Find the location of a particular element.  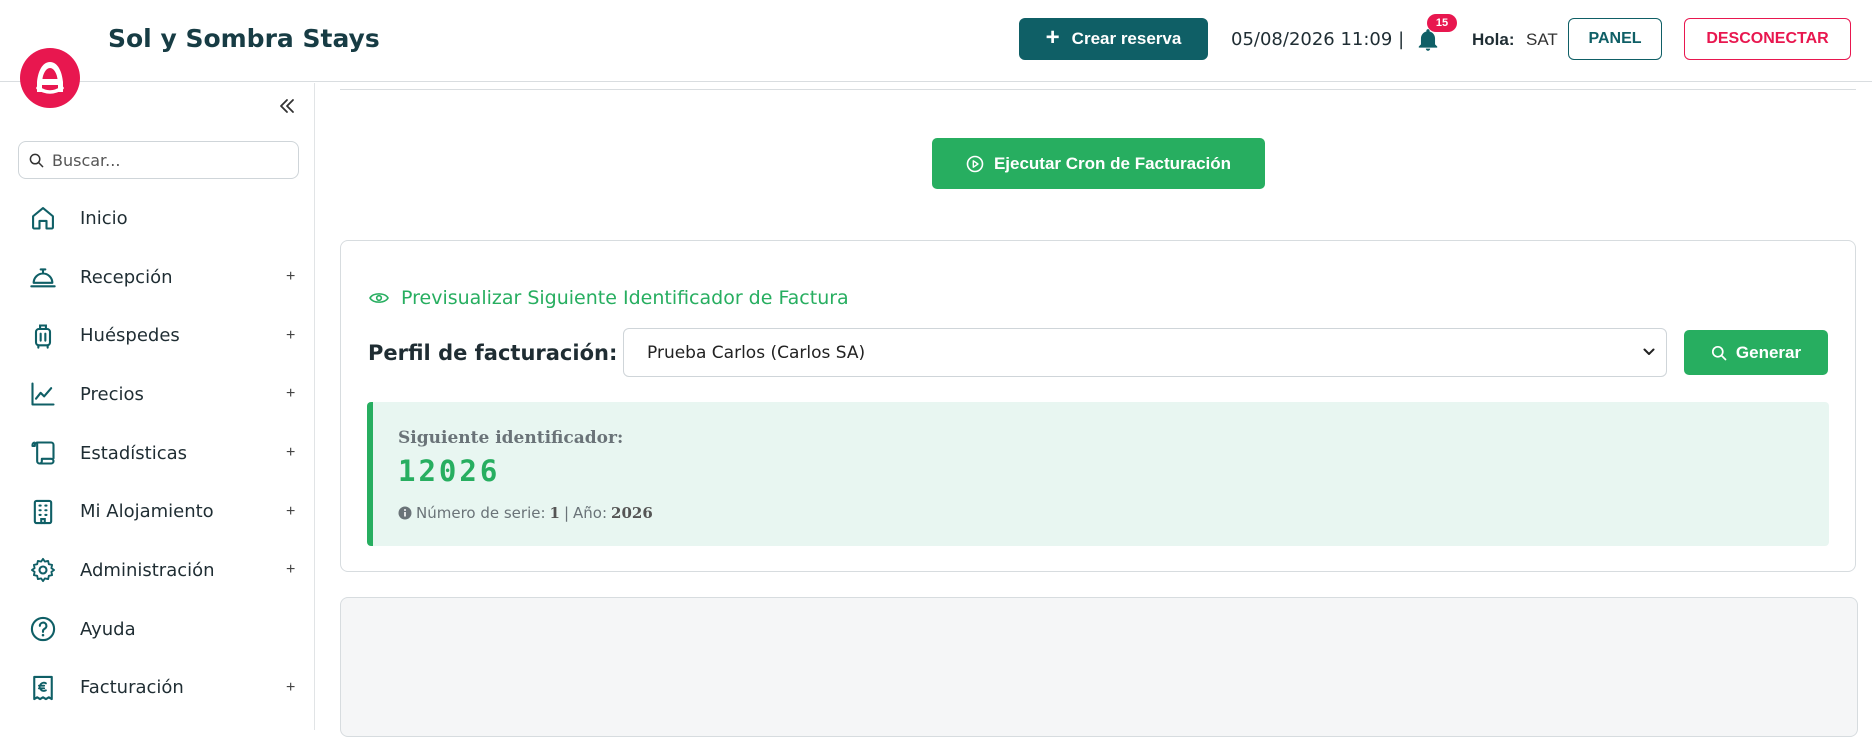

series-value: 1 is located at coordinates (554, 513).